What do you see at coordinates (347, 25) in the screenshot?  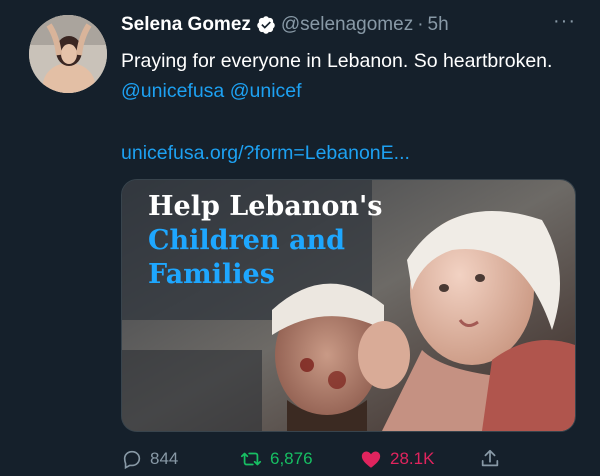 I see `author-handle: @selenagomez` at bounding box center [347, 25].